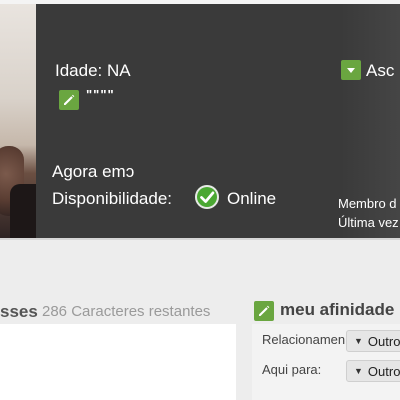 The height and width of the screenshot is (400, 400). What do you see at coordinates (93, 70) in the screenshot?
I see `age-label: Idade: NA` at bounding box center [93, 70].